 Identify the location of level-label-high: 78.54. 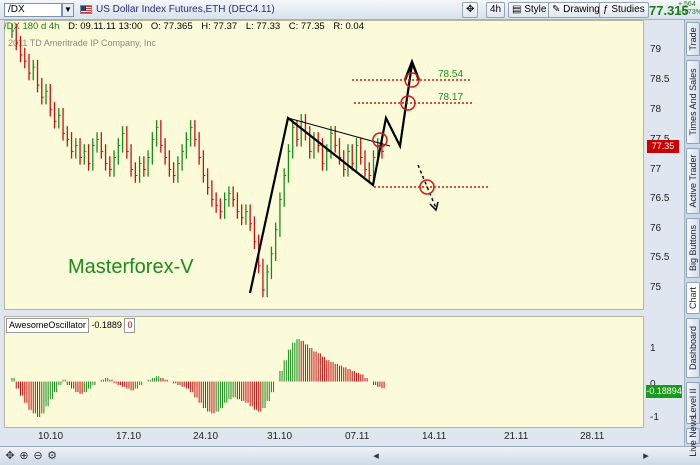
(450, 74).